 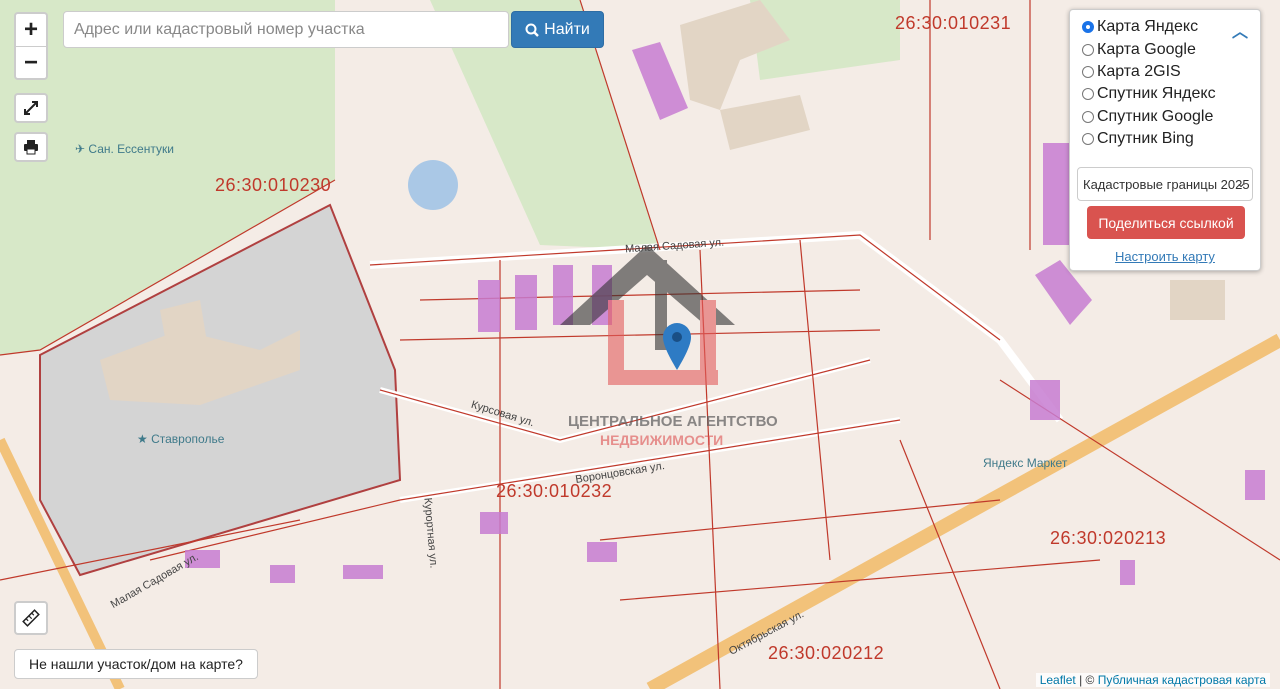 What do you see at coordinates (80, 149) in the screenshot?
I see `poi-icon: ✈` at bounding box center [80, 149].